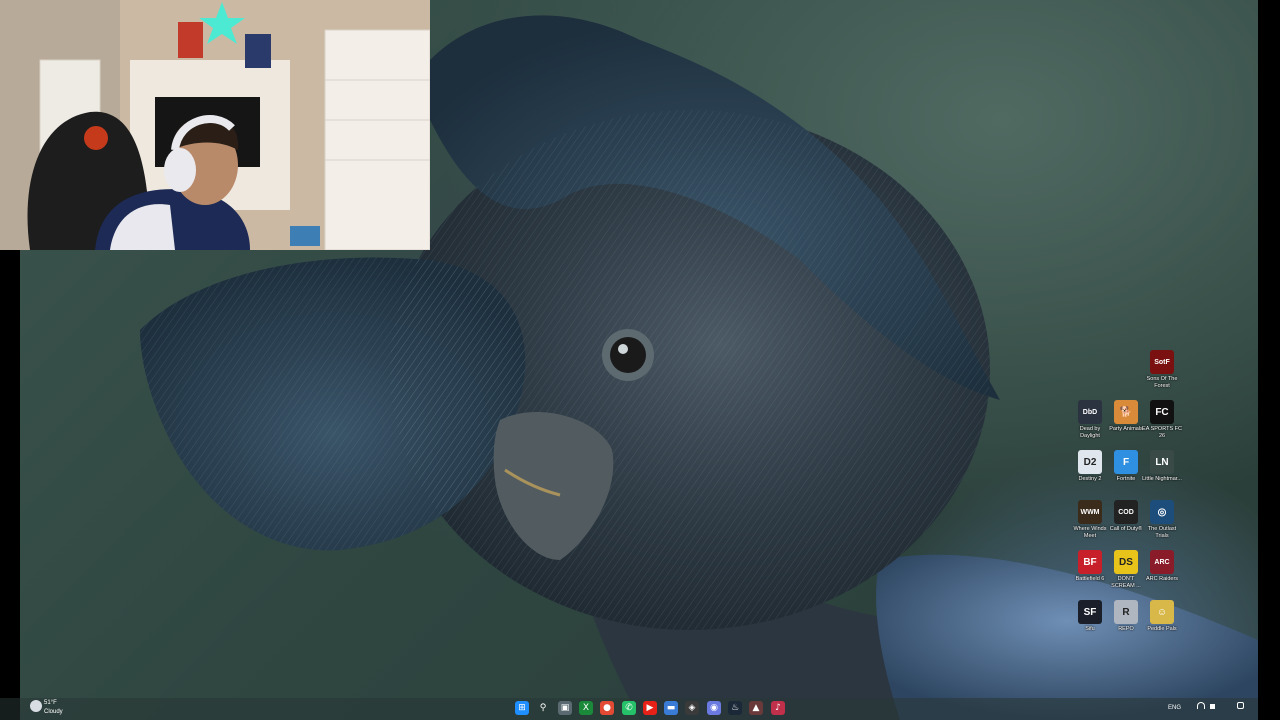  I want to click on desktop-icon-ea-sports-fc: FC EA SPORTS FC 26, so click(1162, 419).